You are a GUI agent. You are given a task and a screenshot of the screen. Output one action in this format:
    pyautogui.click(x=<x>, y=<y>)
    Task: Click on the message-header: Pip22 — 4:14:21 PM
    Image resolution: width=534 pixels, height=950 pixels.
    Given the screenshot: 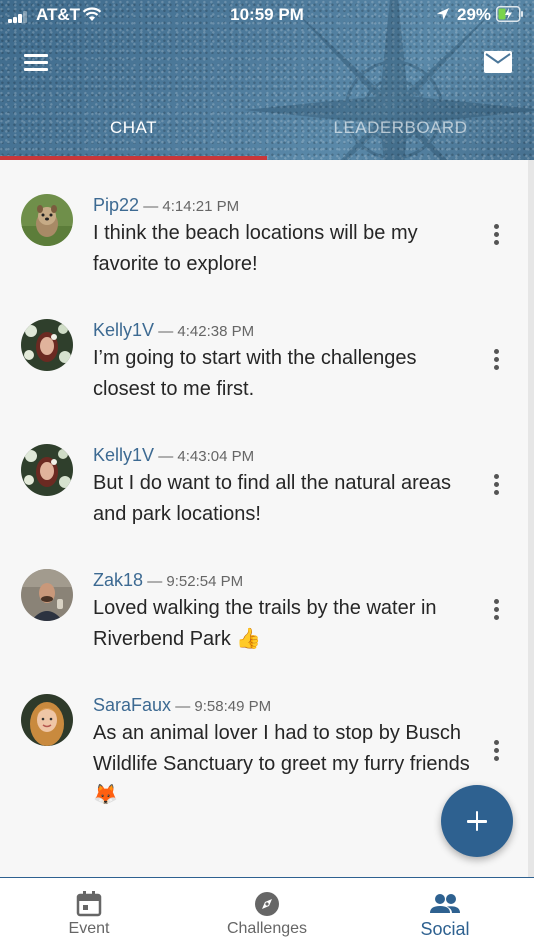 What is the action you would take?
    pyautogui.click(x=166, y=205)
    